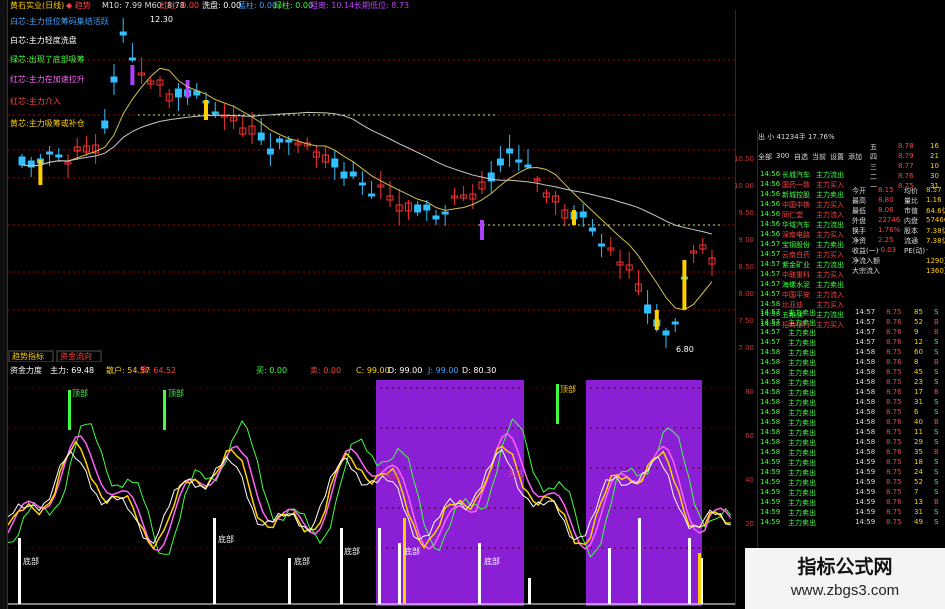 This screenshot has height=609, width=945. Describe the element at coordinates (326, 370) in the screenshot. I see `lower-indicator-value: 卖: 0.00` at that location.